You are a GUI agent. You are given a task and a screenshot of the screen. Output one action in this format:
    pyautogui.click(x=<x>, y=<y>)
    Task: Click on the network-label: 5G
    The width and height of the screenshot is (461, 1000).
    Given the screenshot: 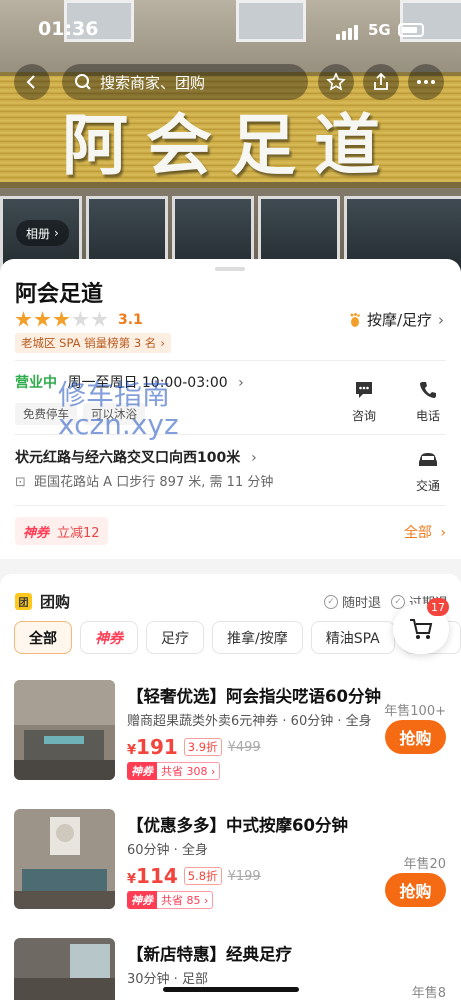 What is the action you would take?
    pyautogui.click(x=379, y=30)
    